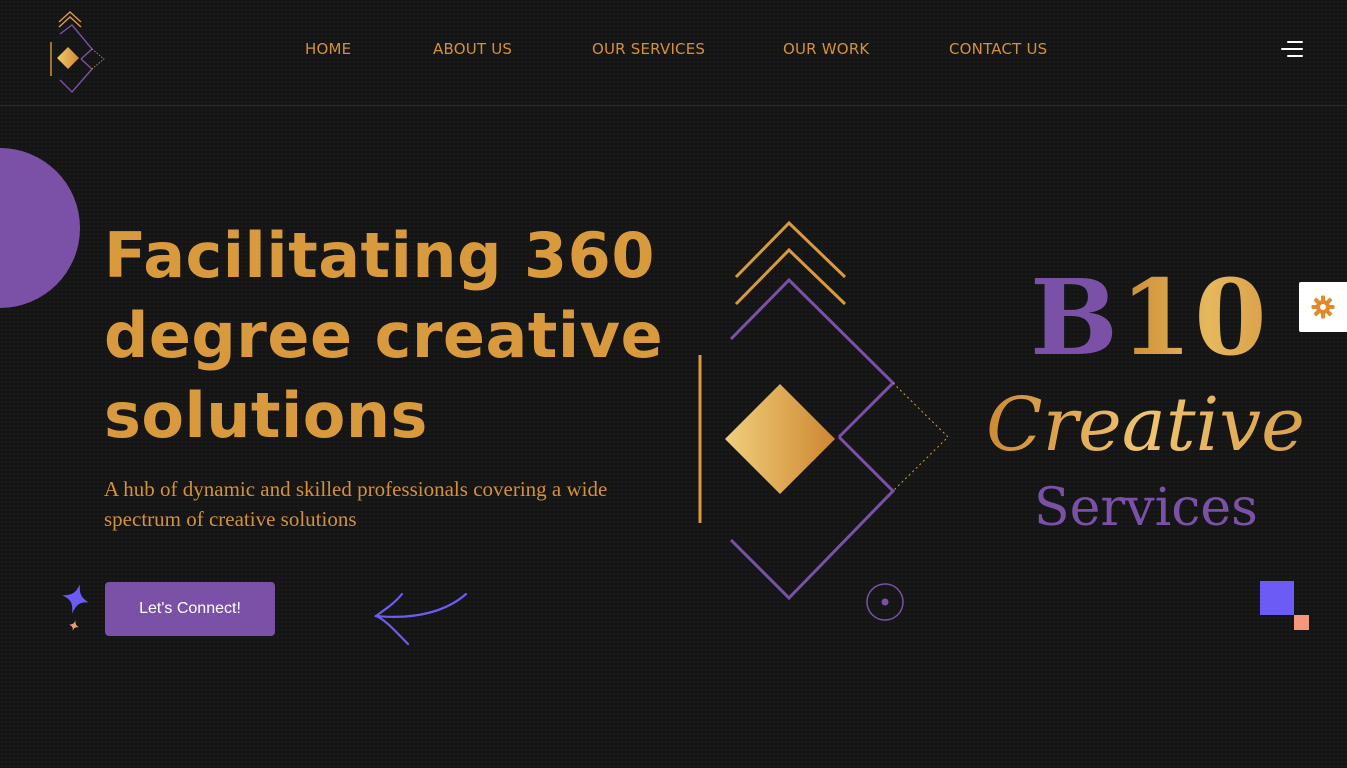 The image size is (1347, 768). What do you see at coordinates (40, 228) in the screenshot?
I see `decorative-half-circle` at bounding box center [40, 228].